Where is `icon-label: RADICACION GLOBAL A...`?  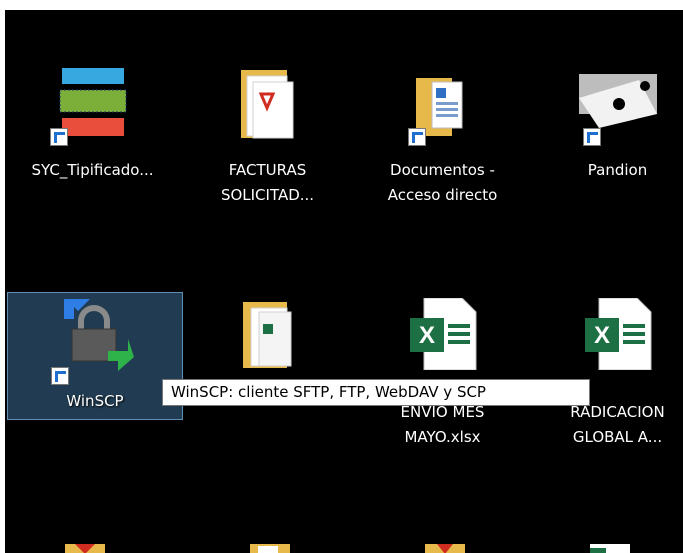 icon-label: RADICACION GLOBAL A... is located at coordinates (617, 424).